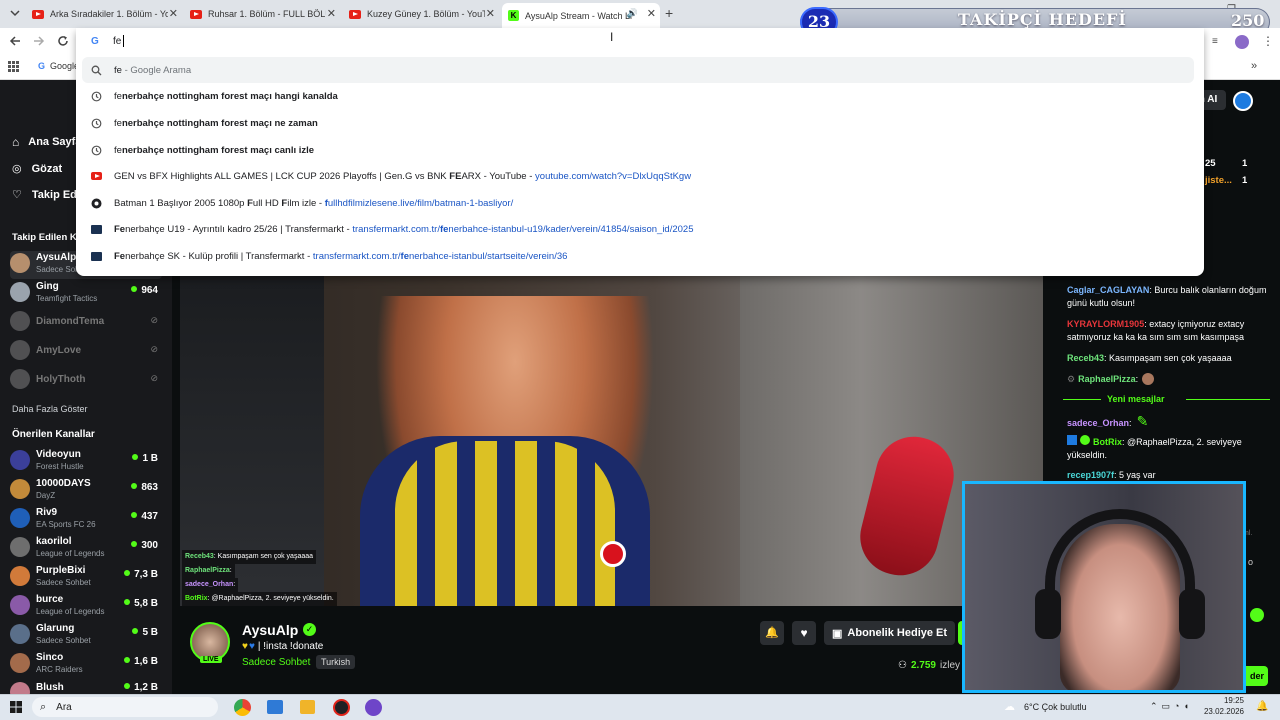 This screenshot has width=1280, height=720. I want to click on chat-edge-text: o, so click(1251, 562).